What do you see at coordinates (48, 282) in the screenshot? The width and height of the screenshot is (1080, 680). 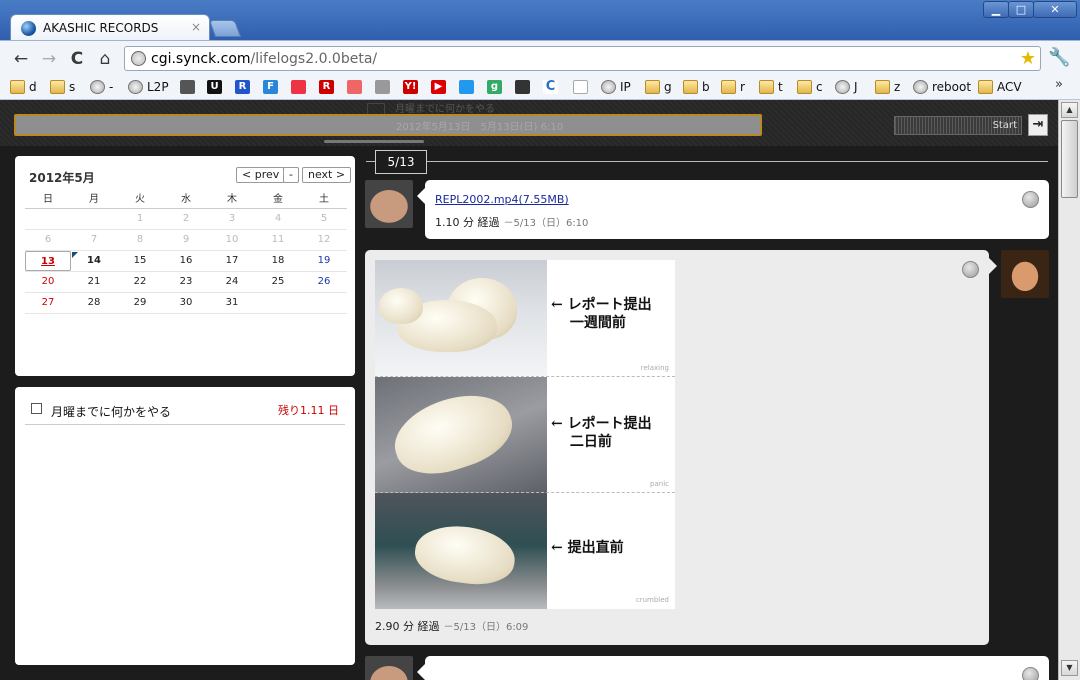 I see `calendar-day: 20` at bounding box center [48, 282].